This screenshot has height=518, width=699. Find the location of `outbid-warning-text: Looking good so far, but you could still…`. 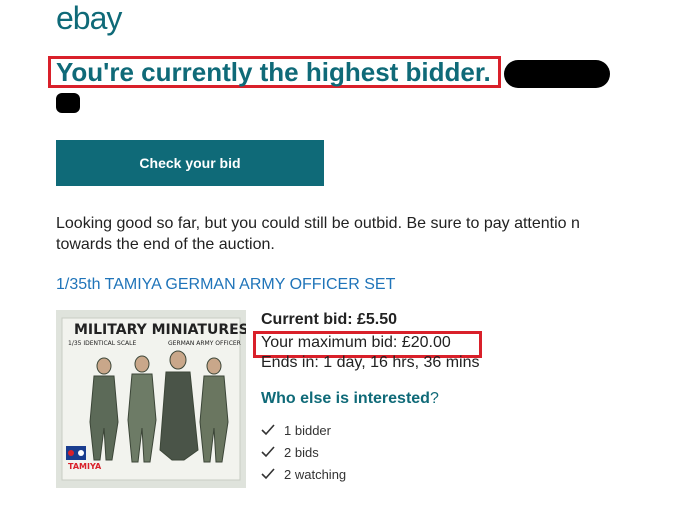

outbid-warning-text: Looking good so far, but you could still… is located at coordinates (318, 234).